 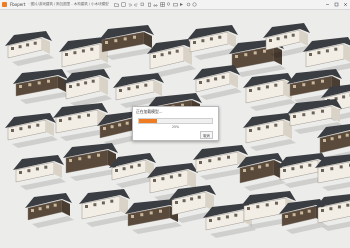 I want to click on camera-icon, so click(x=175, y=4).